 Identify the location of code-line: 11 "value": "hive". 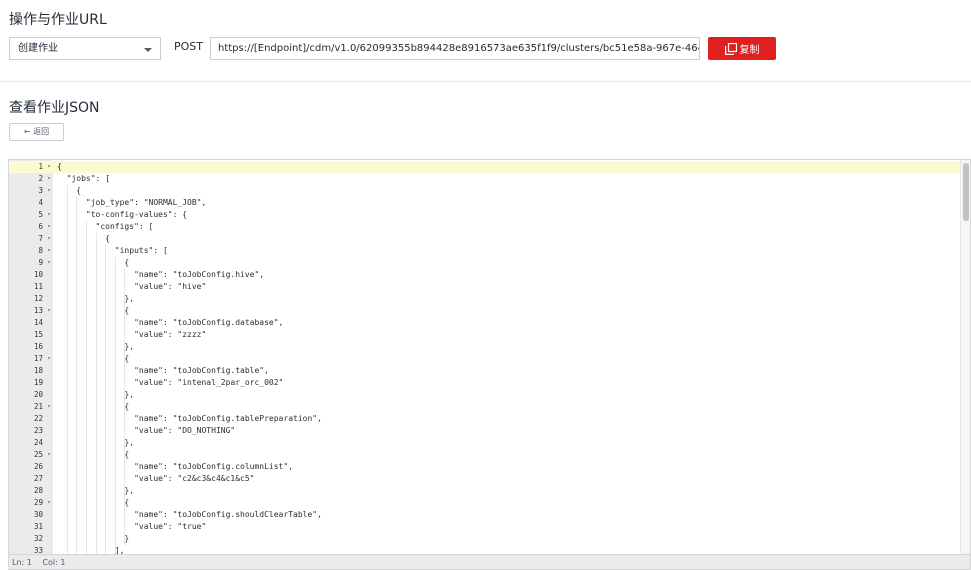
(485, 287).